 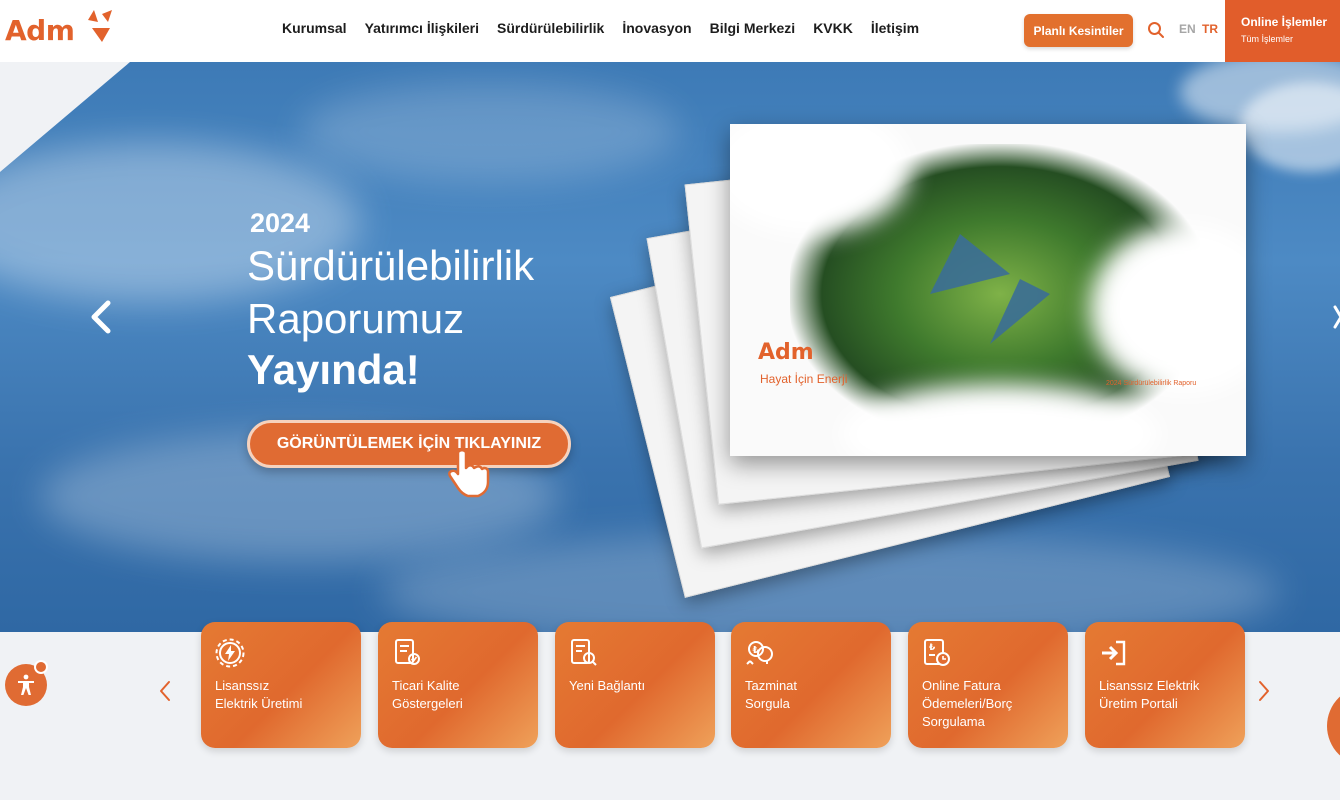 I want to click on gear-bolt-icon, so click(x=230, y=653).